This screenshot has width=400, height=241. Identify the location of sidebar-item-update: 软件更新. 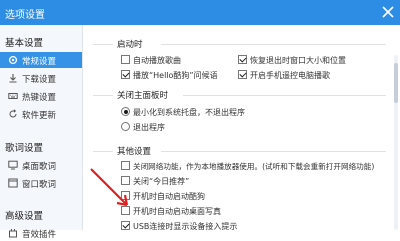
(41, 114).